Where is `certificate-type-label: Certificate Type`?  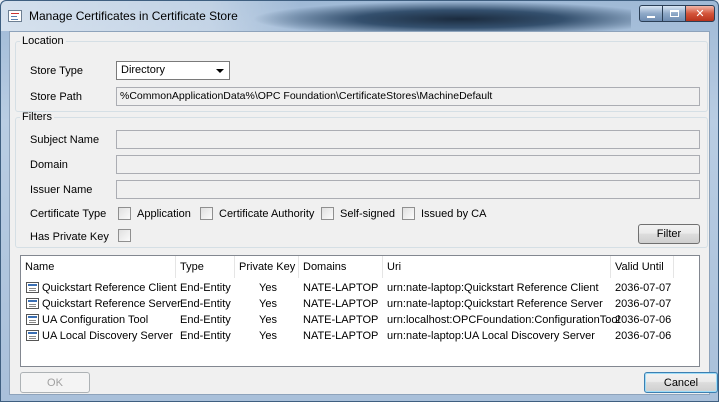
certificate-type-label: Certificate Type is located at coordinates (68, 214).